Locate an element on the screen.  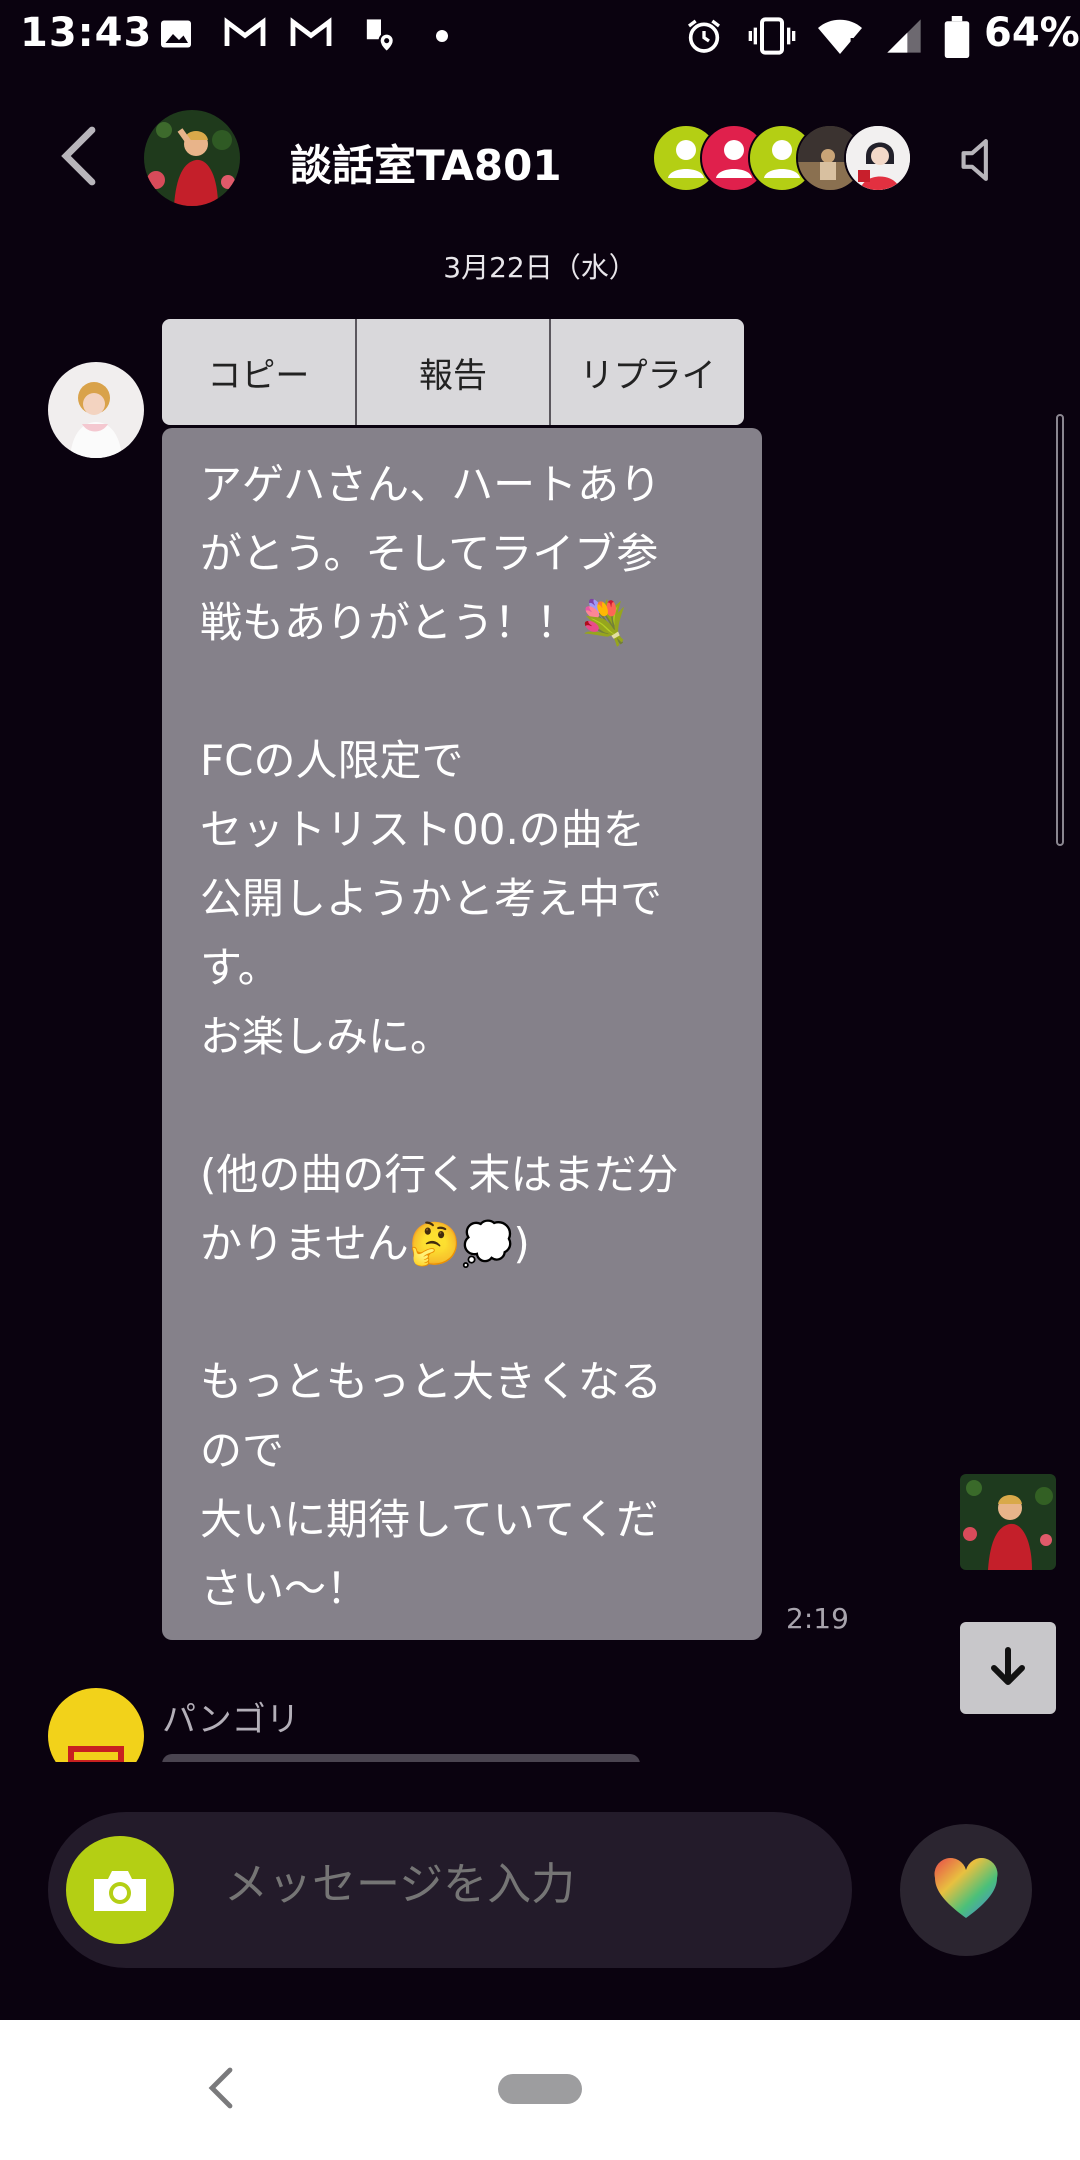
date-separator: 3月22日（水） is located at coordinates (540, 267).